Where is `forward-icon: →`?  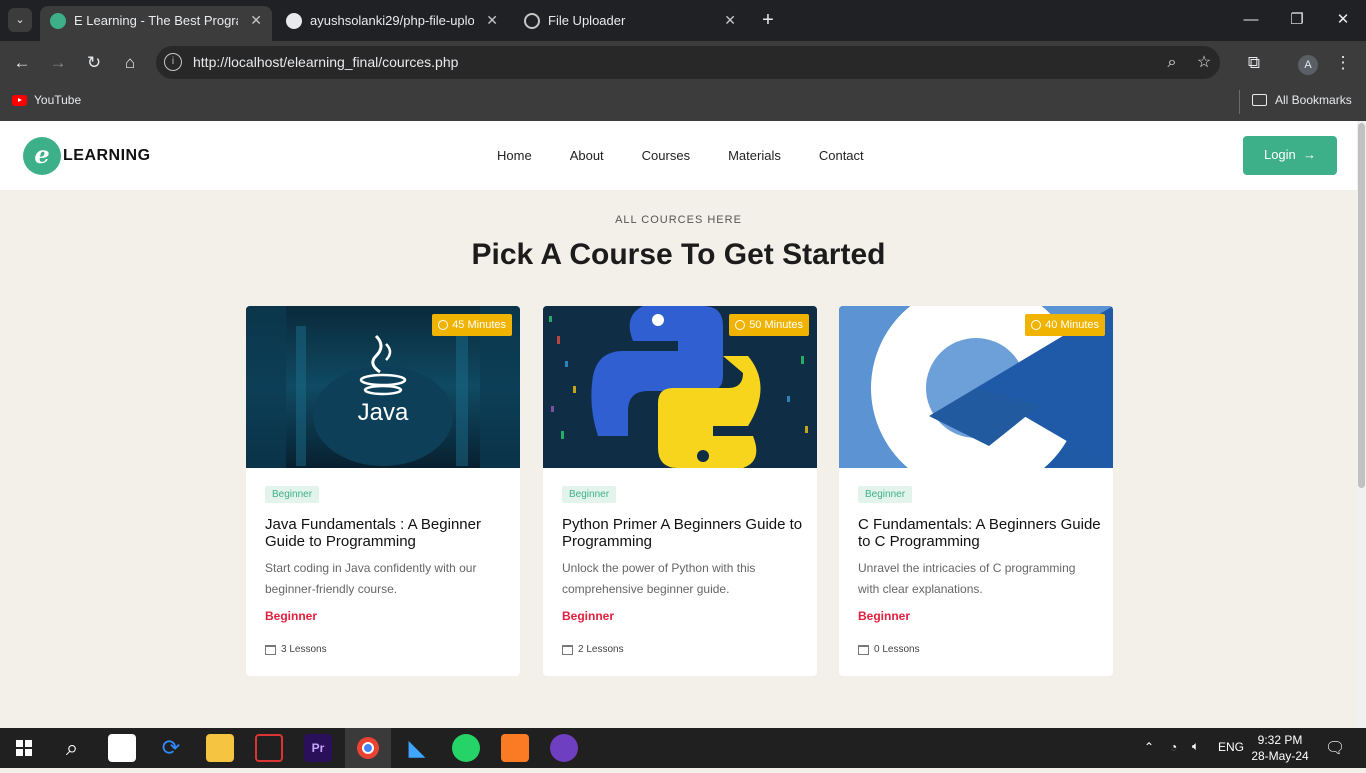 forward-icon: → is located at coordinates (58, 63).